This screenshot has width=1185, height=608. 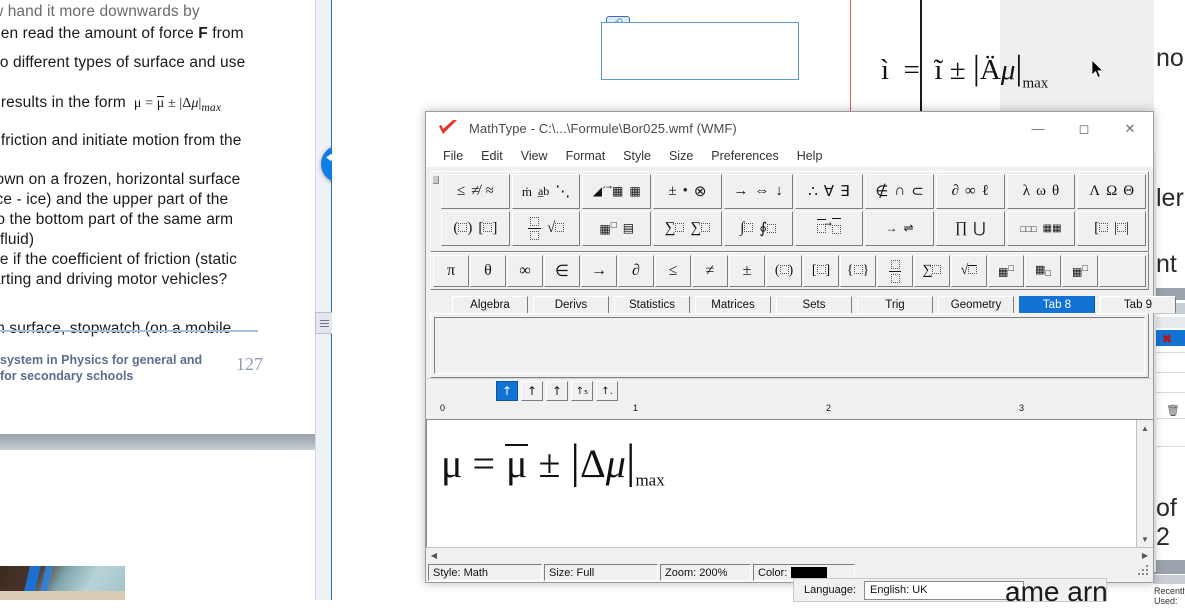 What do you see at coordinates (434, 555) in the screenshot?
I see `scroll-left-icon: ◀` at bounding box center [434, 555].